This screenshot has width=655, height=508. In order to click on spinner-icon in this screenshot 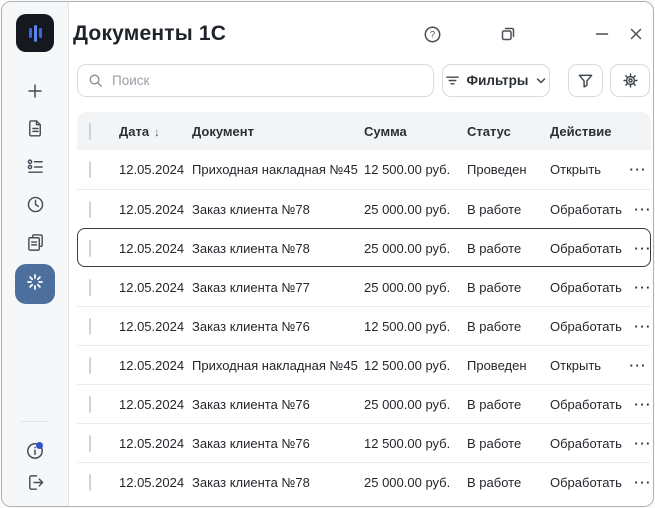, I will do `click(35, 284)`.